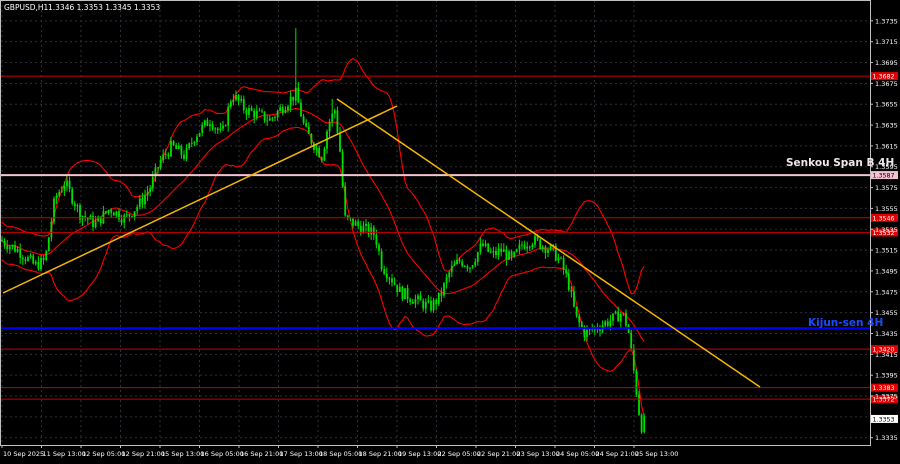  I want to click on y-tick-label: 1.3615, so click(886, 146).